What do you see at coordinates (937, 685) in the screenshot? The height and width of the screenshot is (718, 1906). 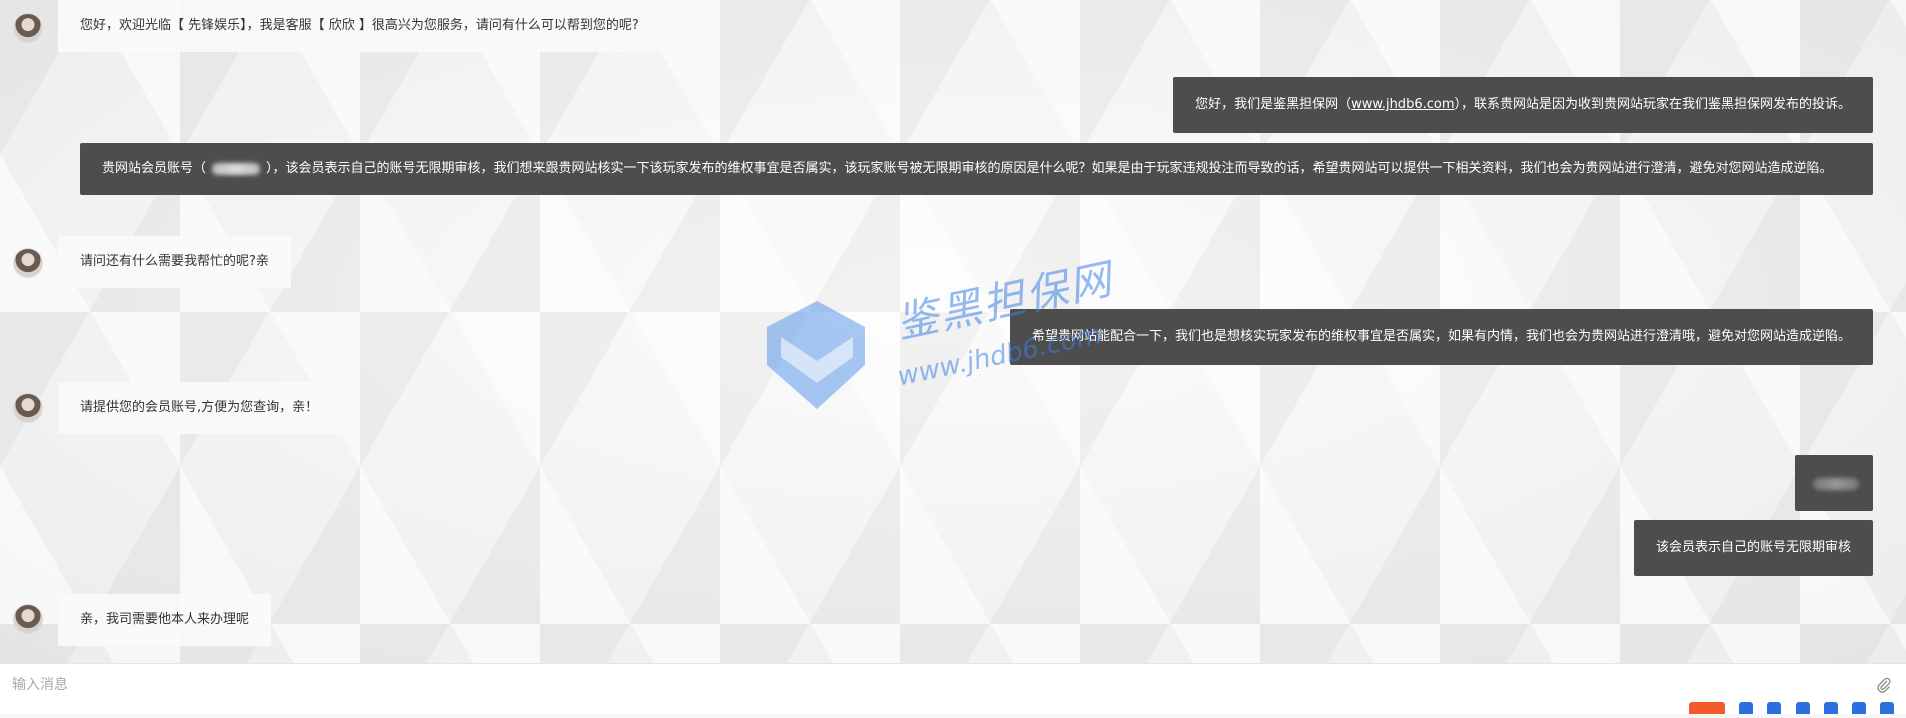 I see `message-input` at bounding box center [937, 685].